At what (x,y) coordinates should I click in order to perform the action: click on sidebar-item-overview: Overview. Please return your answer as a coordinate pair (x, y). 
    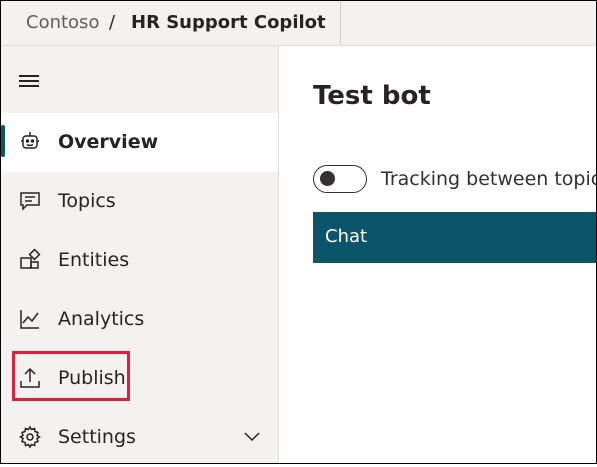
    Looking at the image, I should click on (139, 142).